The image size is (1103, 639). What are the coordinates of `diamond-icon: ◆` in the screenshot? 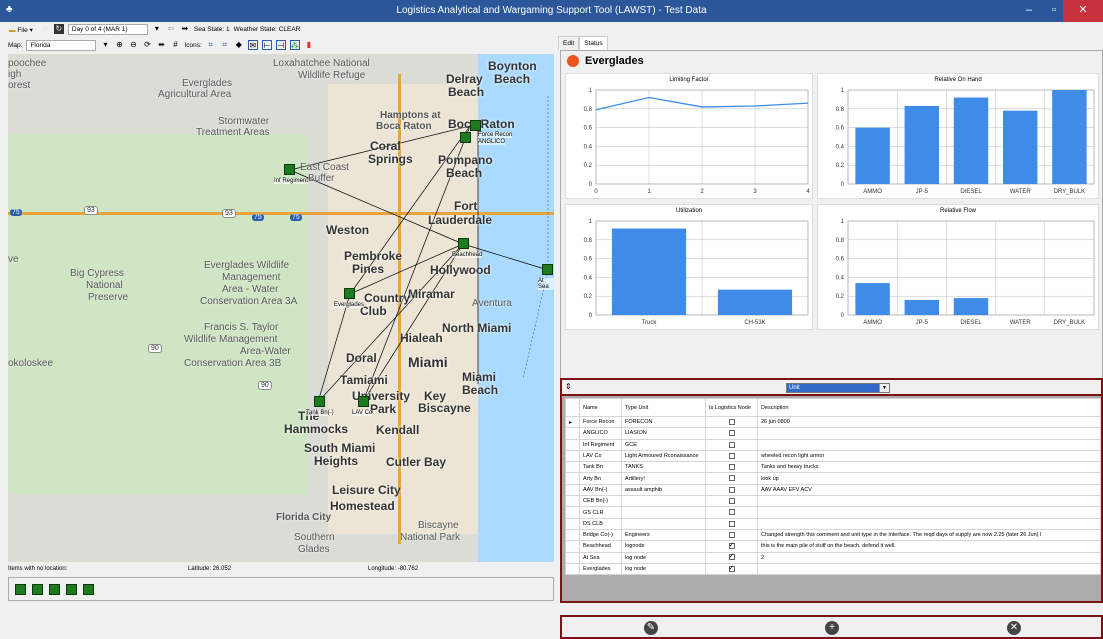 It's located at (239, 45).